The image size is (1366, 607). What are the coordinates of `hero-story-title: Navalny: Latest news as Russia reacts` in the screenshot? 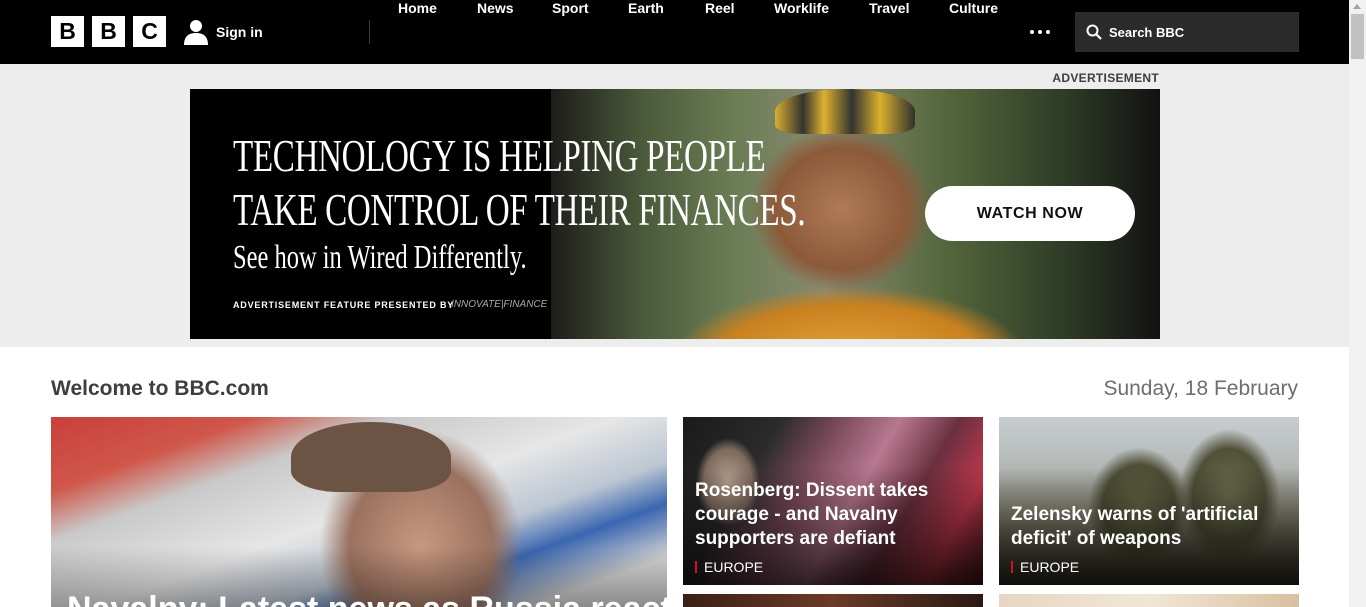 It's located at (367, 598).